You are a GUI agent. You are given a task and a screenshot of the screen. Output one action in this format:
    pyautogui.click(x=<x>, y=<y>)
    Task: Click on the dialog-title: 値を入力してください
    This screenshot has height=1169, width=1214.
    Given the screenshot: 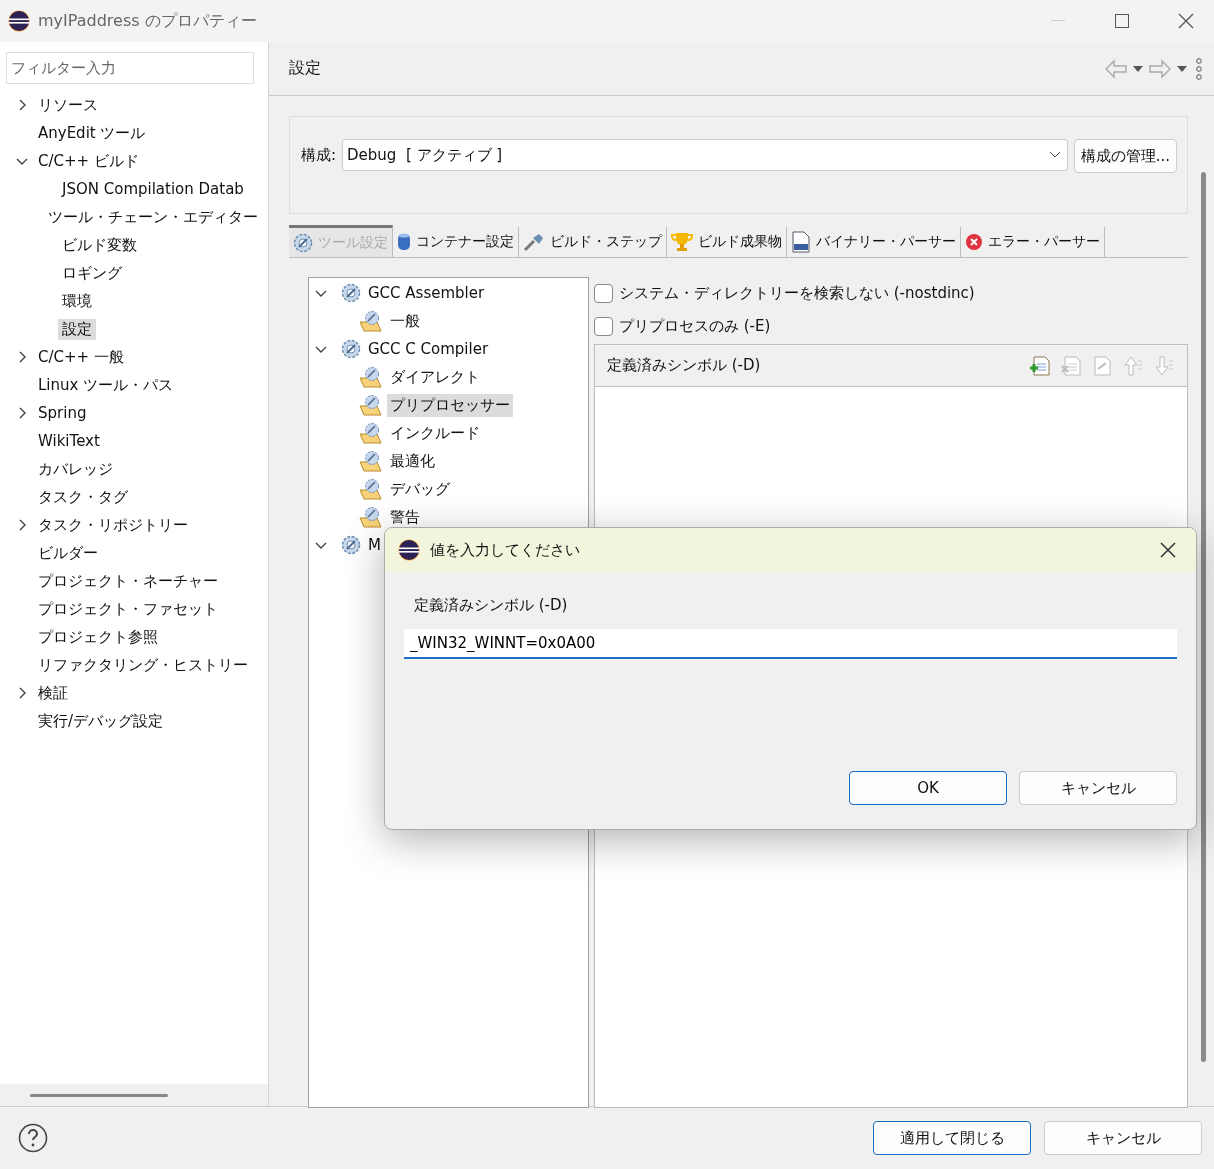 What is the action you would take?
    pyautogui.click(x=505, y=550)
    